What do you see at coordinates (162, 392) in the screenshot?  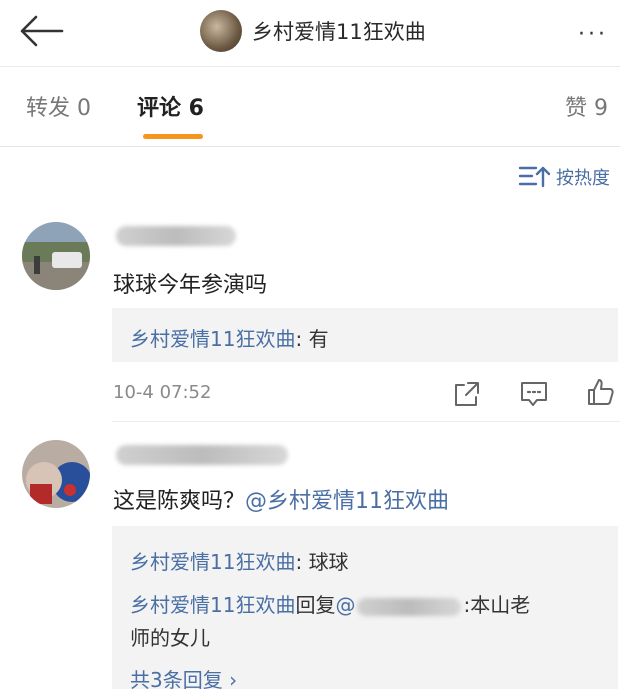 I see `comment-1-timestamp: 10-4 07:52` at bounding box center [162, 392].